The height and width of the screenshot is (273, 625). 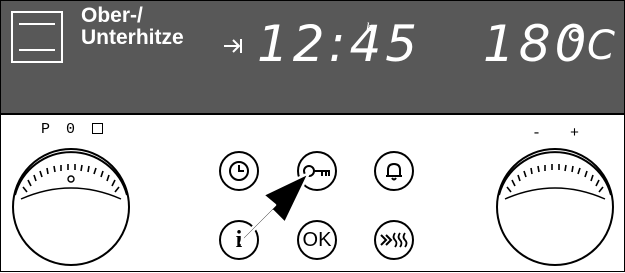 I want to click on rapid-heat-icon, so click(x=394, y=240).